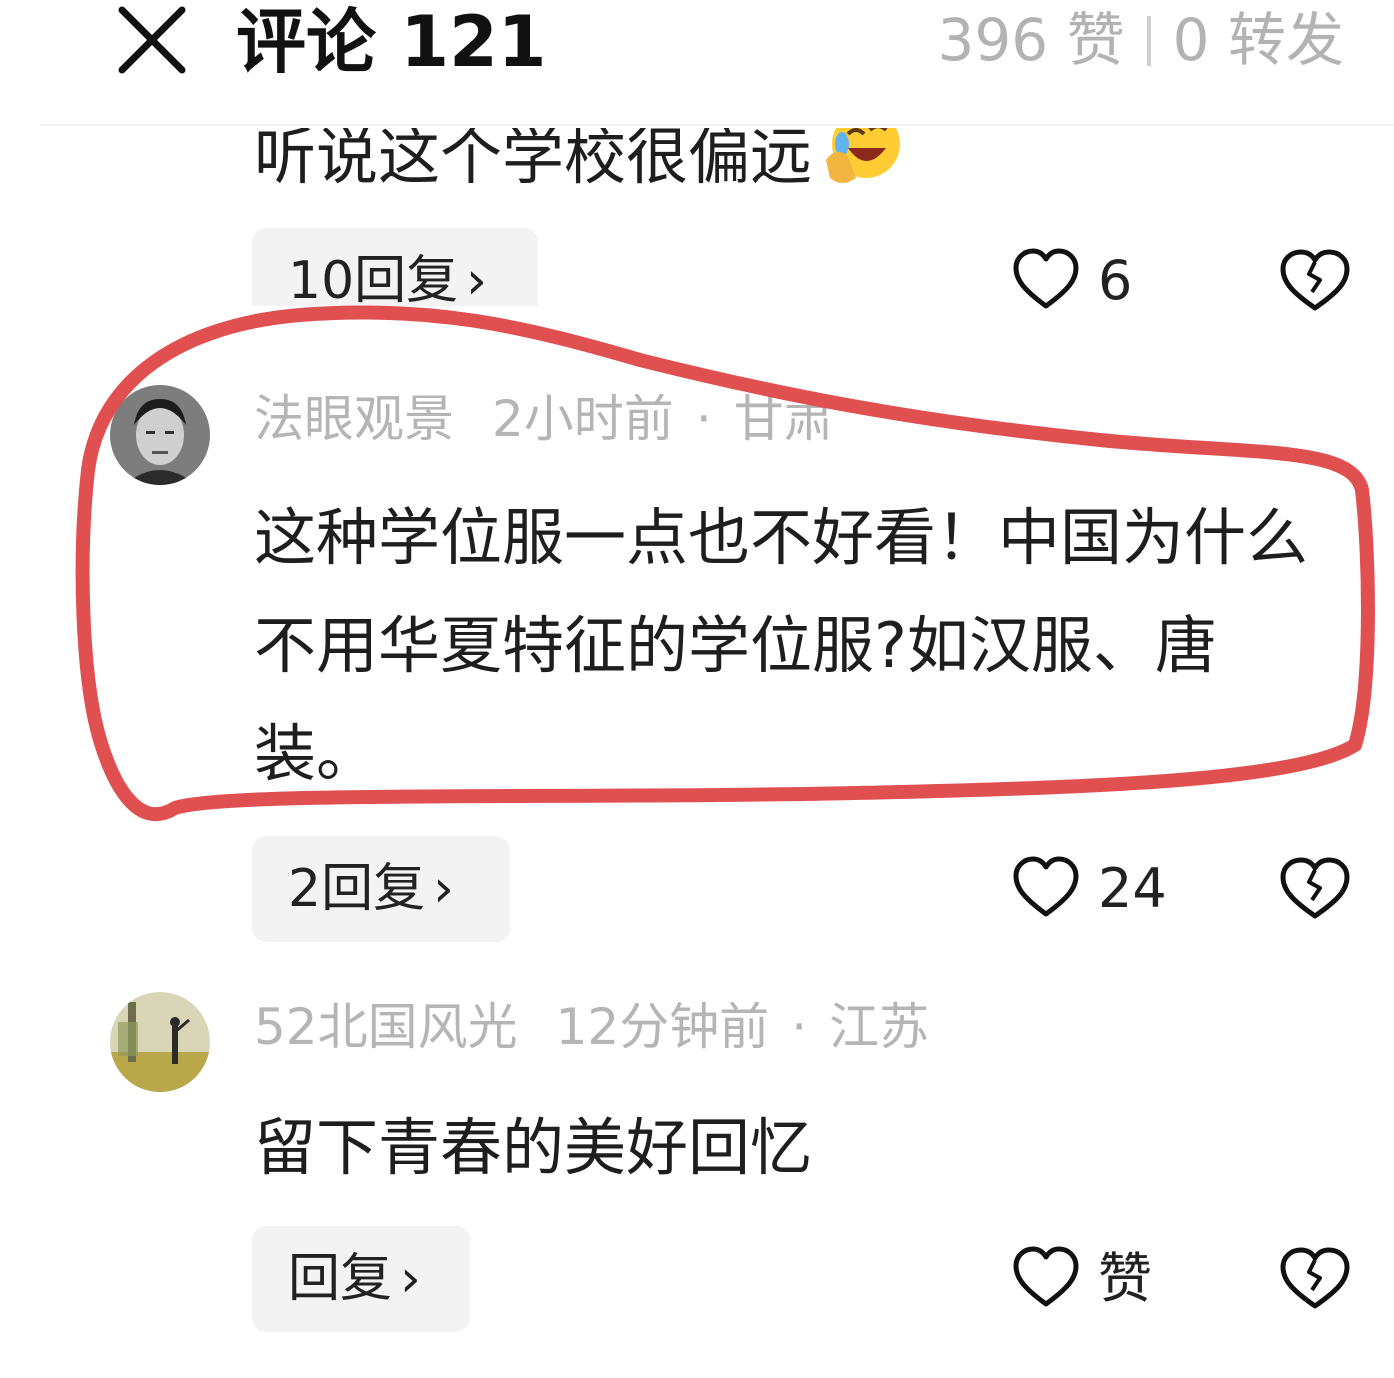  I want to click on comment-text: 留下青春的美好回忆, so click(533, 1147).